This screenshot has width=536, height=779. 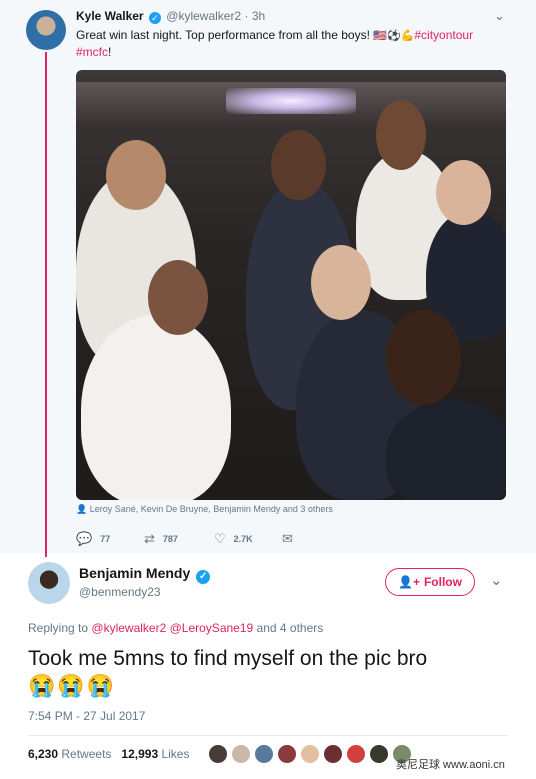 I want to click on crying-emojis: 😭😭😭, so click(x=72, y=685).